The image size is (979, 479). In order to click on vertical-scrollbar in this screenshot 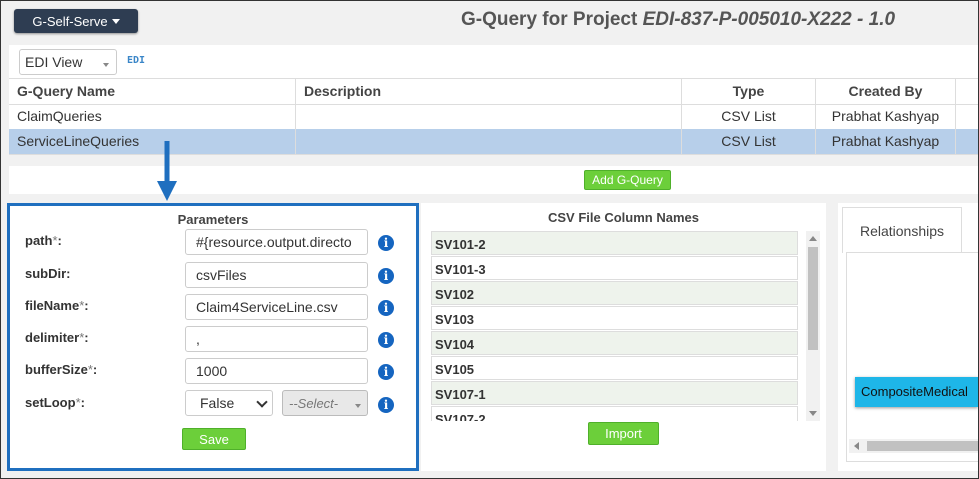, I will do `click(813, 326)`.